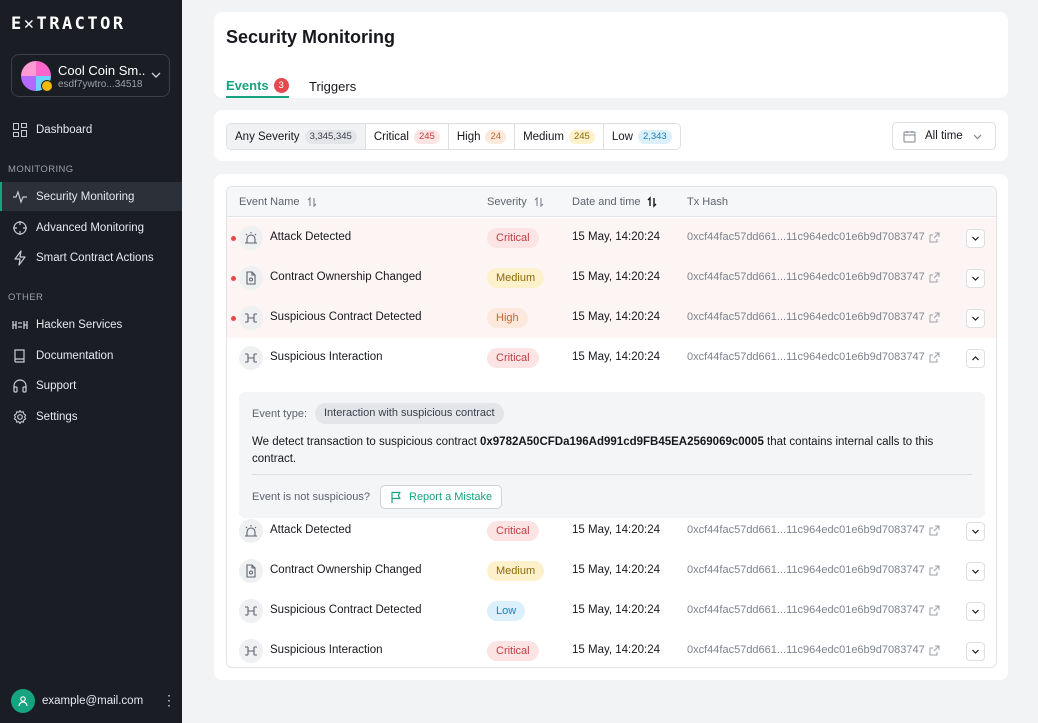 The width and height of the screenshot is (1038, 723). I want to click on tab-label: Events, so click(247, 85).